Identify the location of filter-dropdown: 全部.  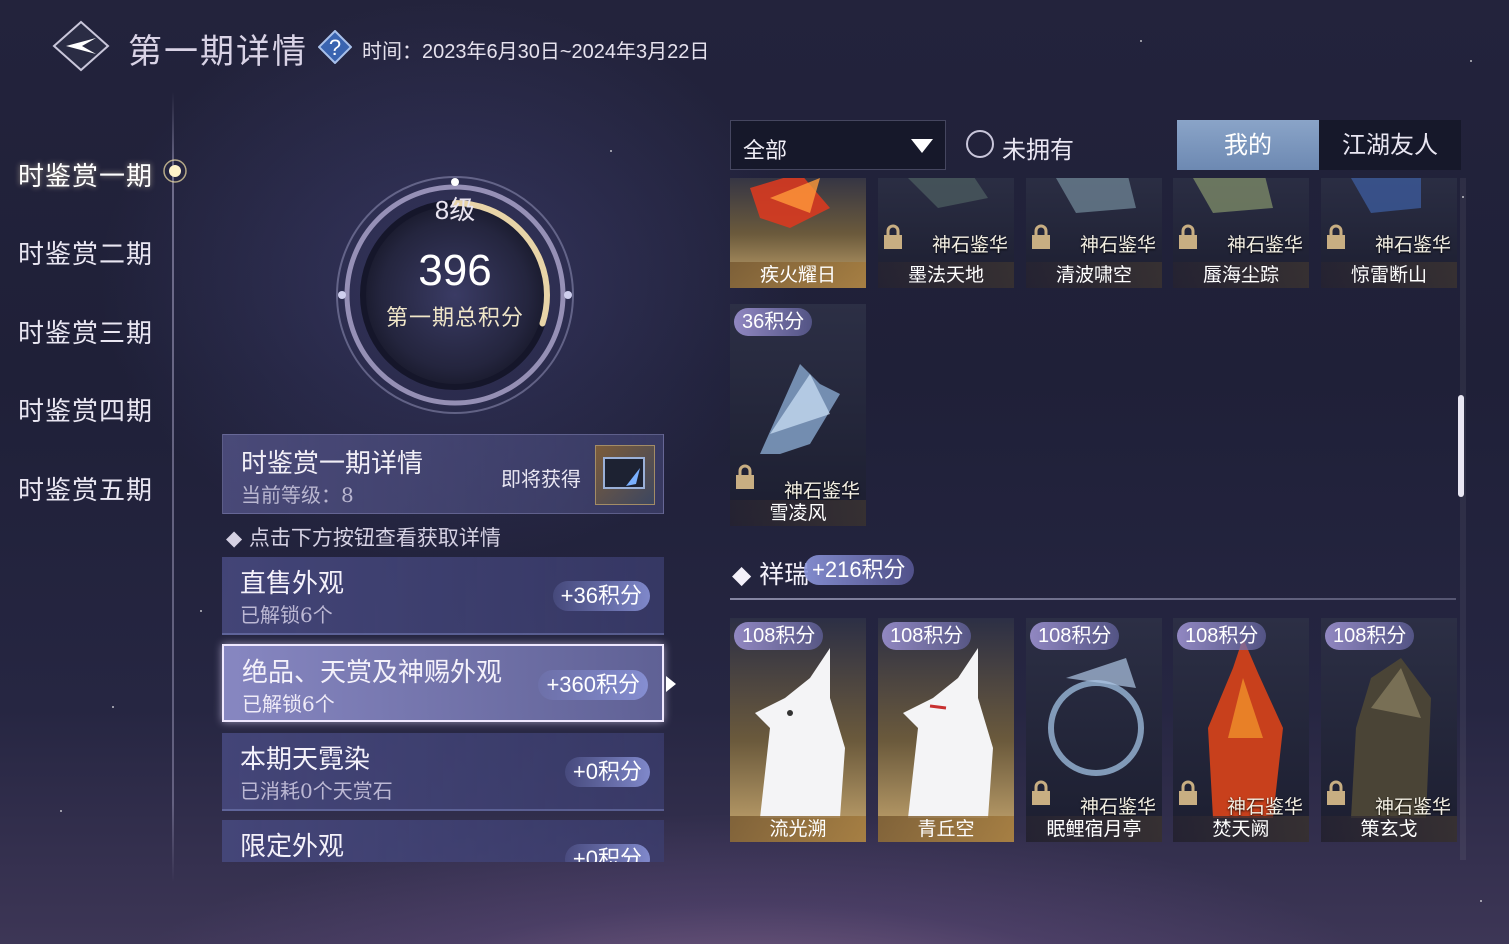
(838, 145).